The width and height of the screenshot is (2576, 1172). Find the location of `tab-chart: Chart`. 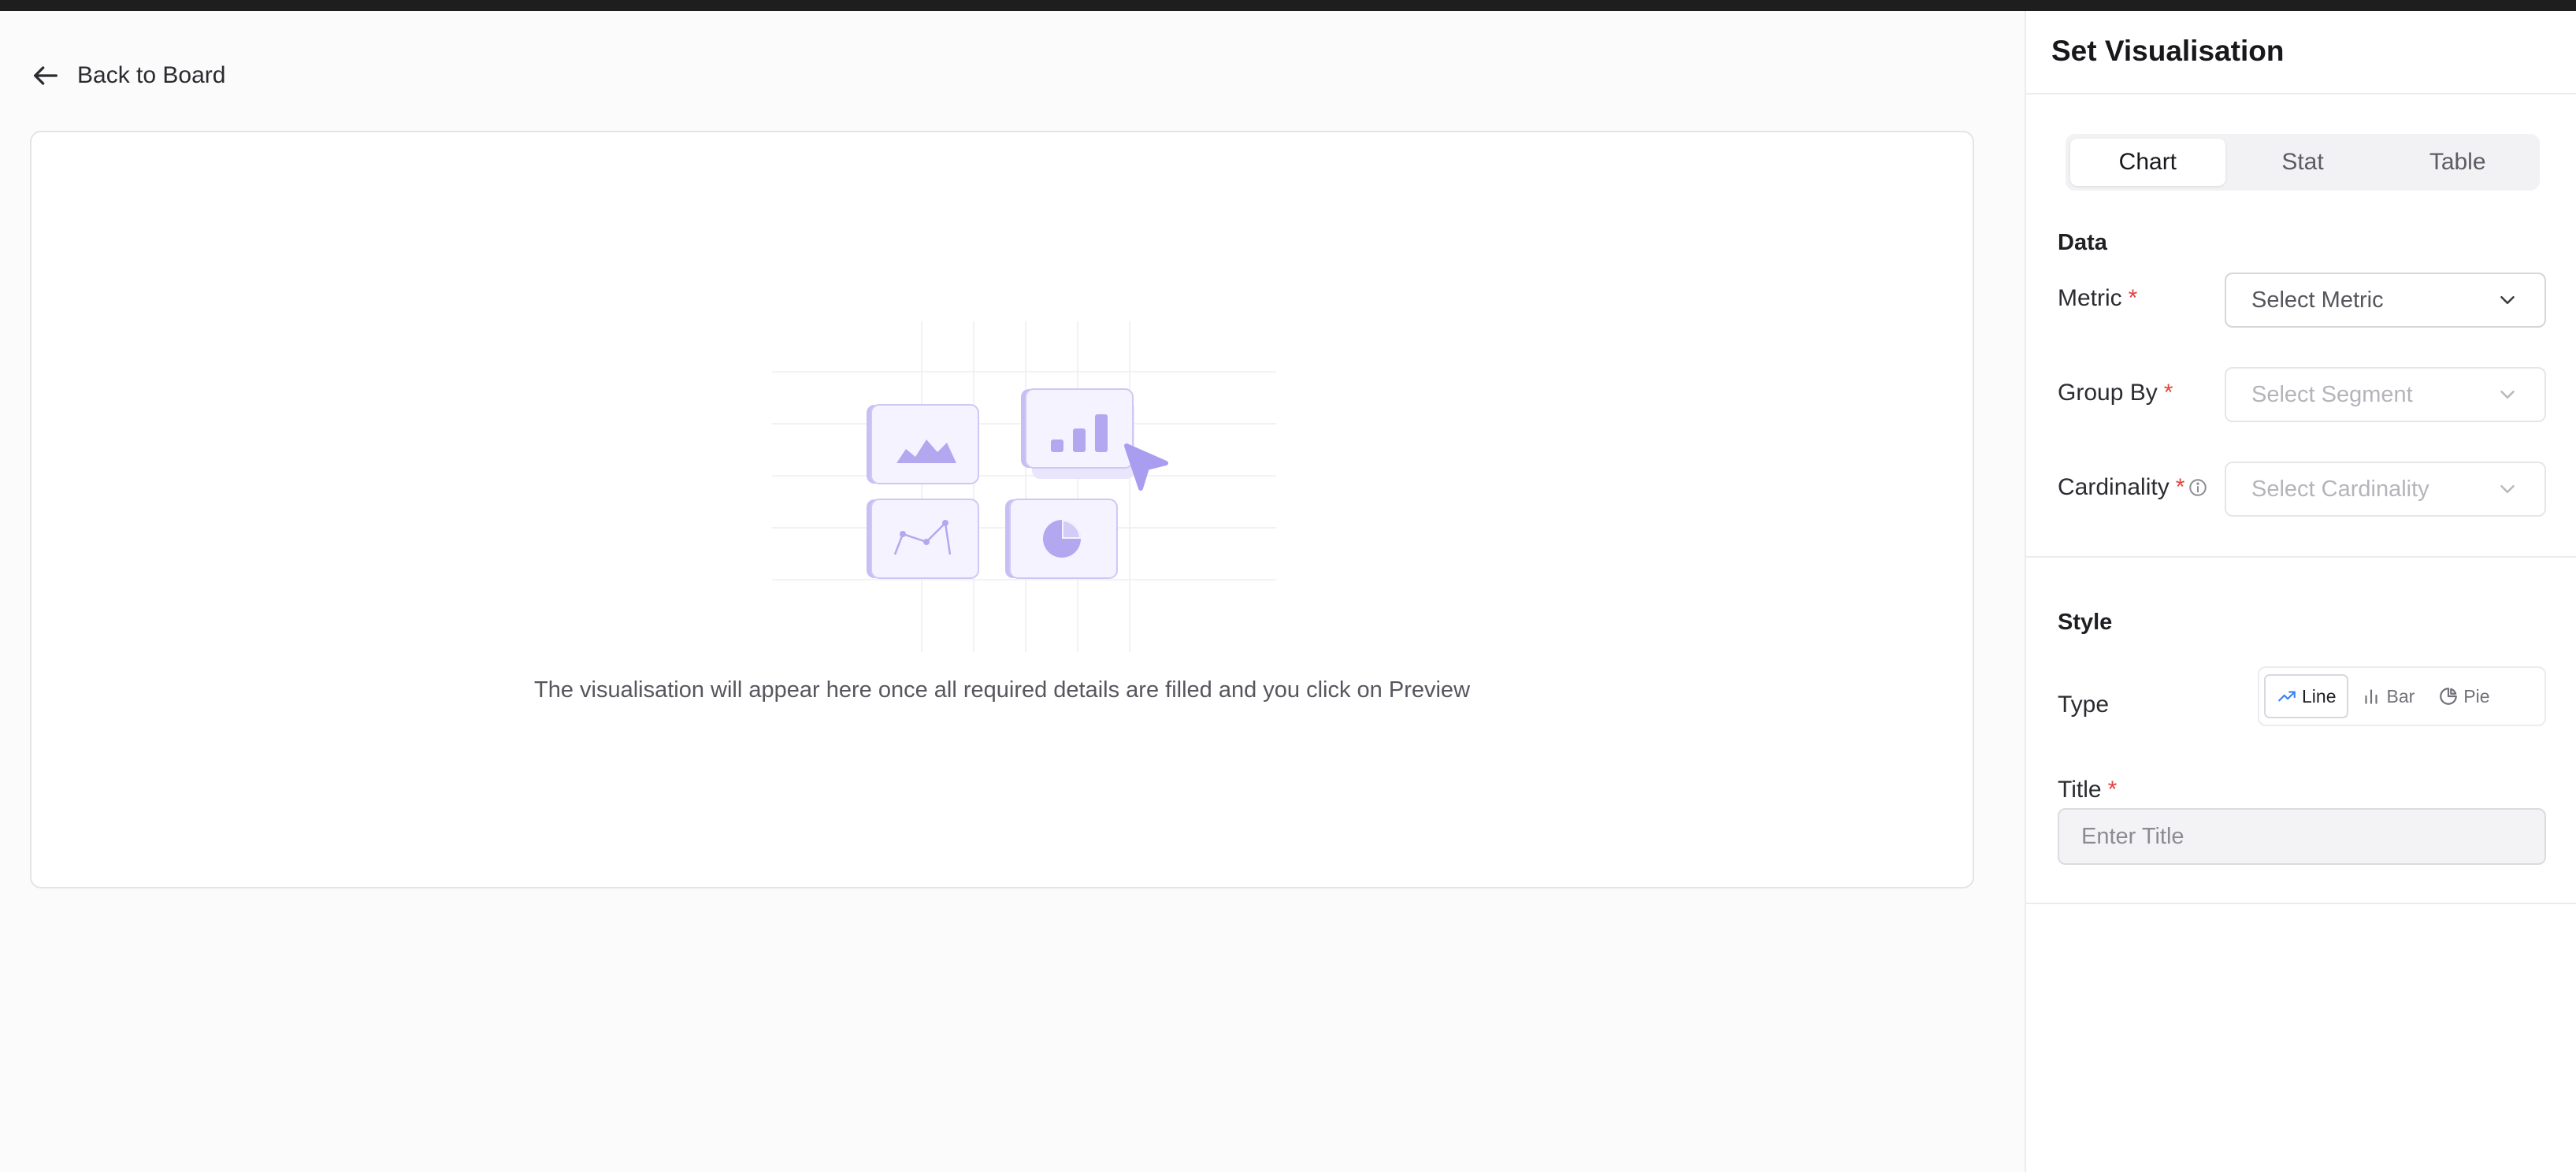

tab-chart: Chart is located at coordinates (2147, 162).